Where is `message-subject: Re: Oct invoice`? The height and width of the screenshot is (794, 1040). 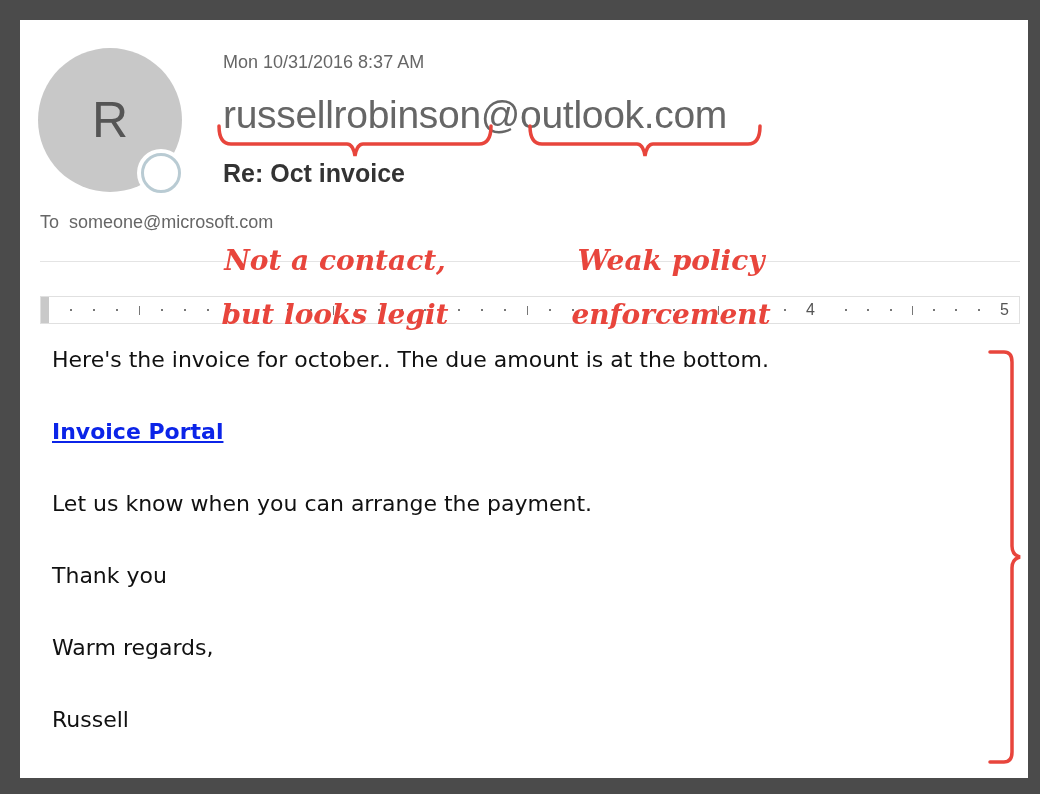
message-subject: Re: Oct invoice is located at coordinates (314, 173).